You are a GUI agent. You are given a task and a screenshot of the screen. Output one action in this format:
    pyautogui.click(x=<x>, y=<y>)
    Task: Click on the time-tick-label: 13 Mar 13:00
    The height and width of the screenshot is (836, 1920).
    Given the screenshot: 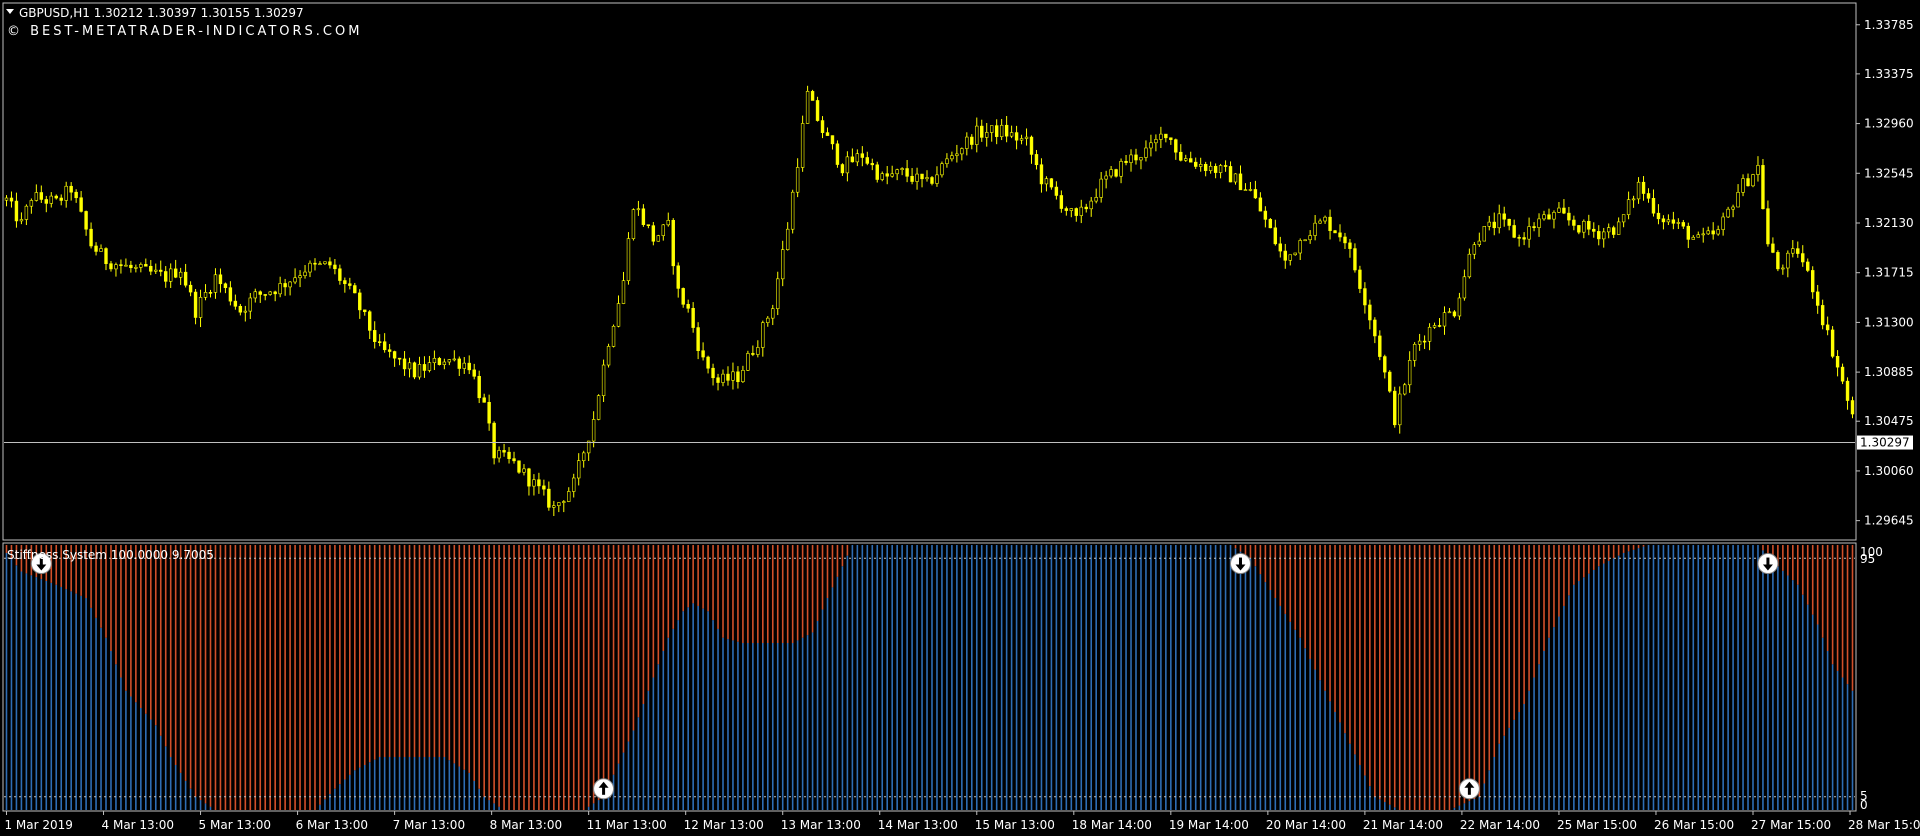 What is the action you would take?
    pyautogui.click(x=821, y=825)
    